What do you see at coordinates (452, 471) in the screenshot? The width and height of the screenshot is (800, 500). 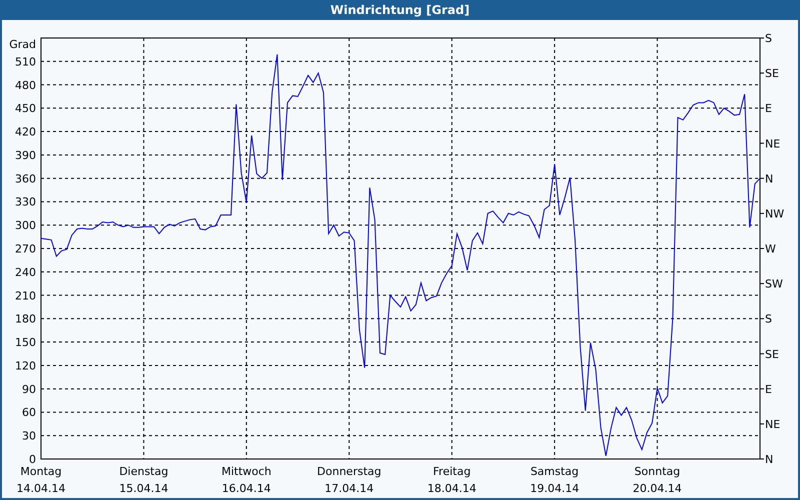 I see `tick-label: Freitag` at bounding box center [452, 471].